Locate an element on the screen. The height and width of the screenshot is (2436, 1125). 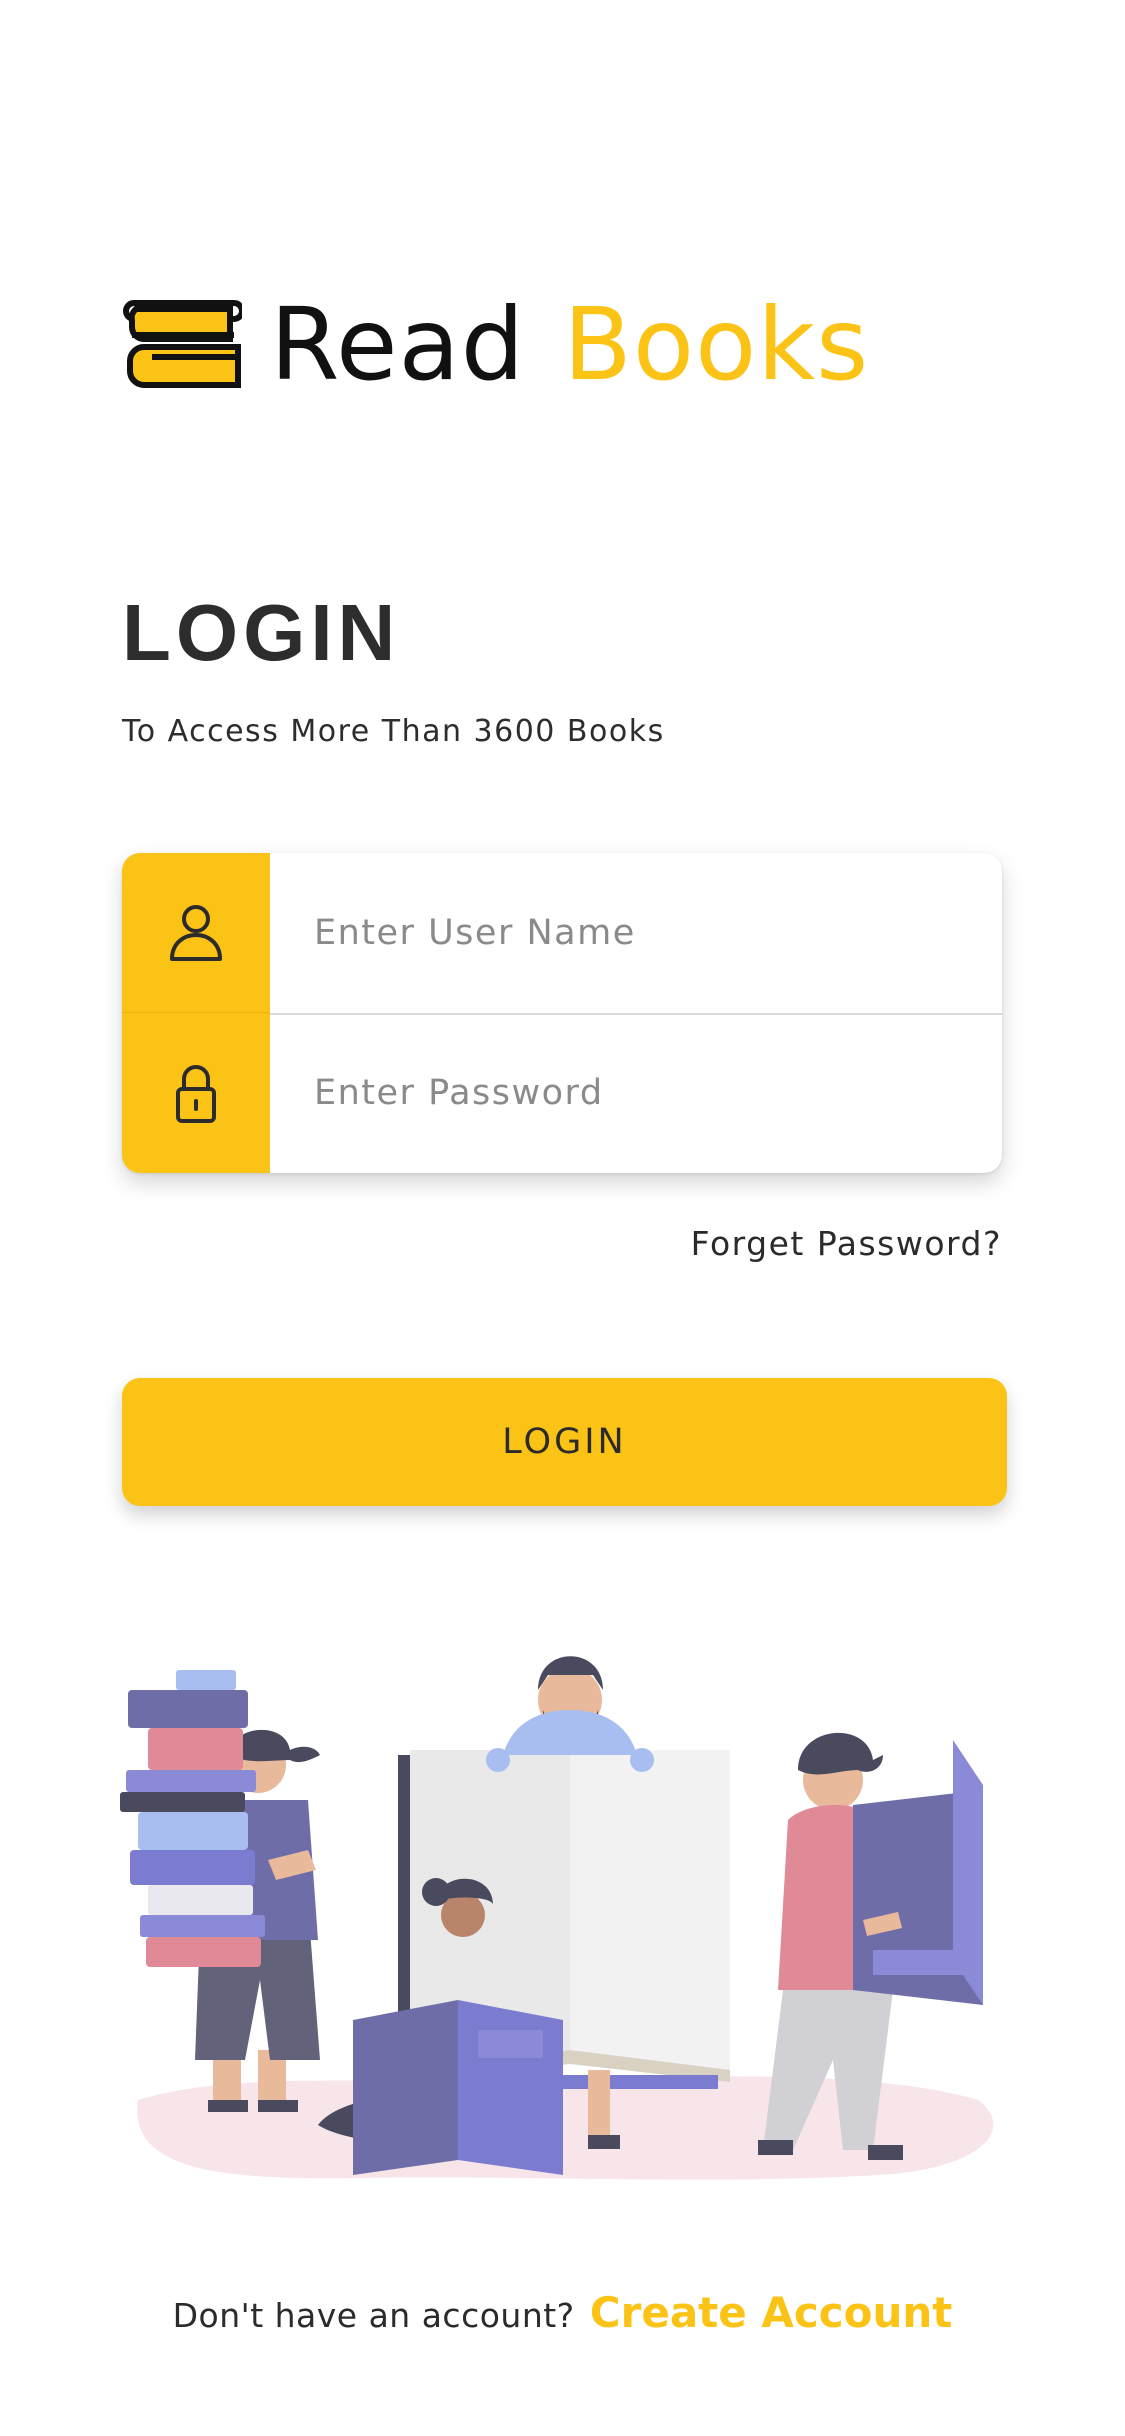
create-account-link: Create Account is located at coordinates (771, 2312).